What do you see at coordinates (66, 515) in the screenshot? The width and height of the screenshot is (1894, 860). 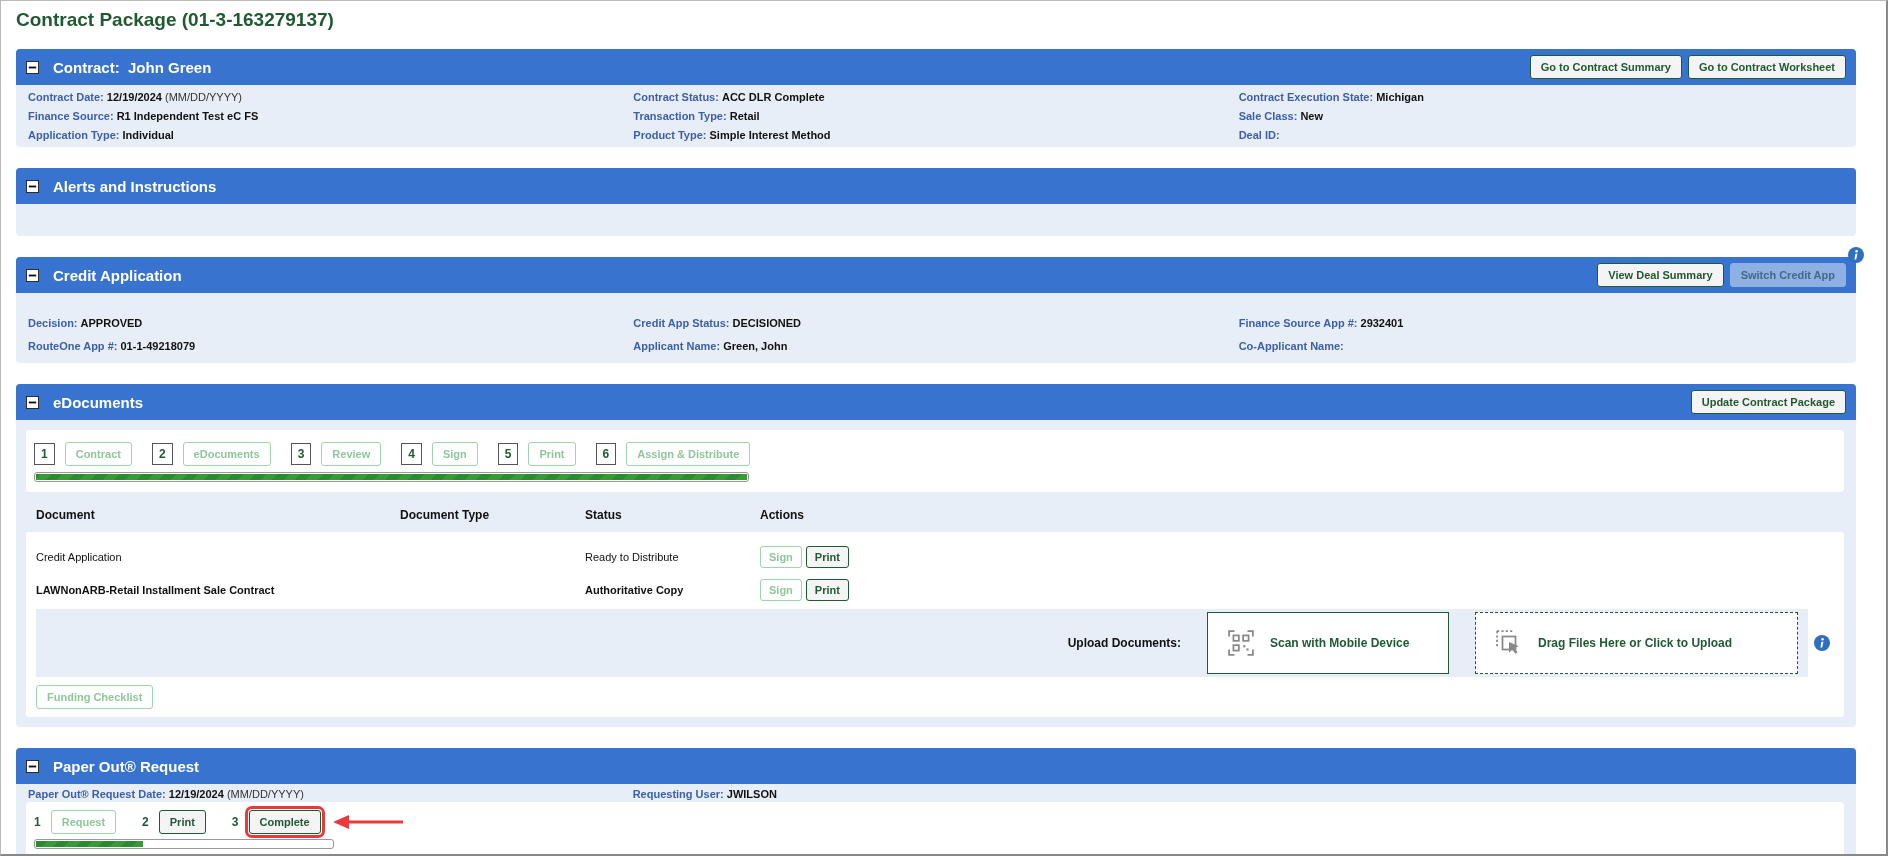 I see `column-header: Document` at bounding box center [66, 515].